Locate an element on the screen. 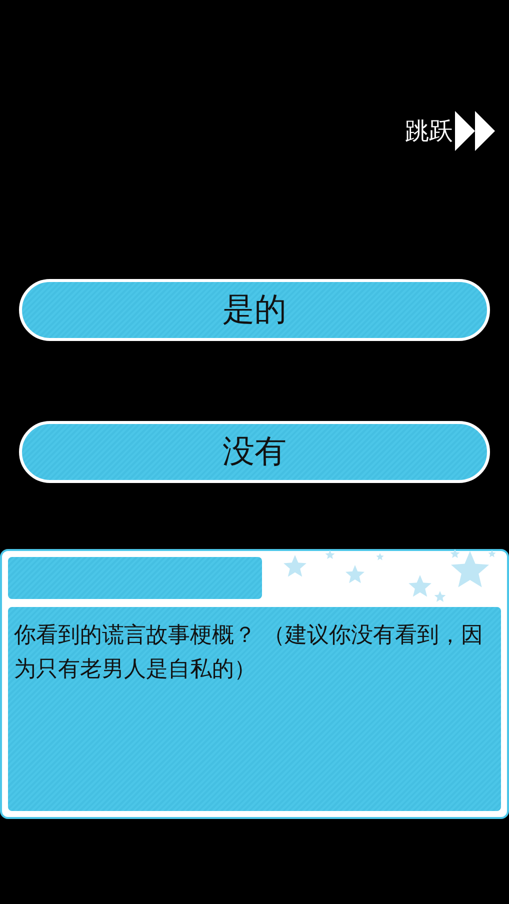 This screenshot has width=509, height=904. skip-button: 跳跃 is located at coordinates (451, 131).